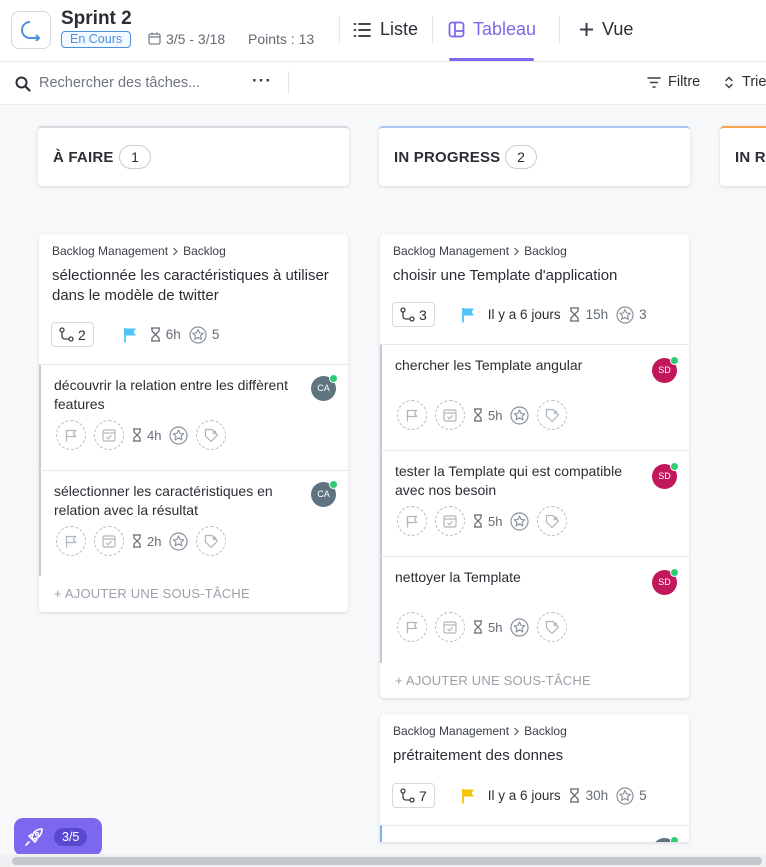  Describe the element at coordinates (684, 82) in the screenshot. I see `filter-button: Filtre` at that location.